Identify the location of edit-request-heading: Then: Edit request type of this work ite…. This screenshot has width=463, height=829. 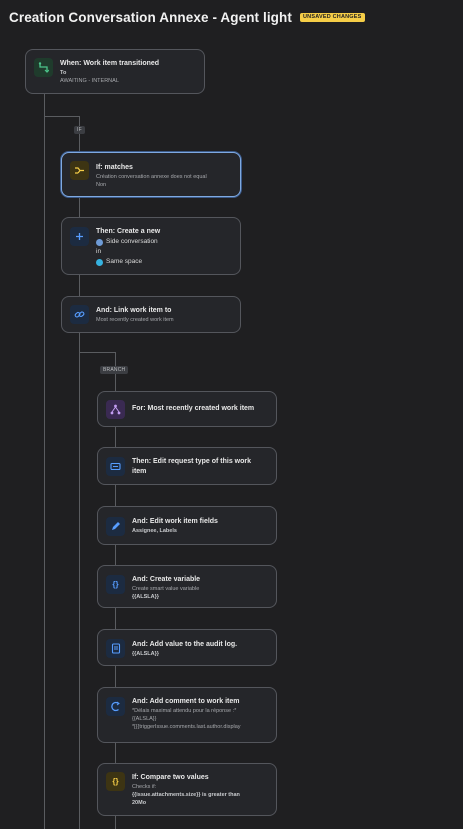
(192, 466).